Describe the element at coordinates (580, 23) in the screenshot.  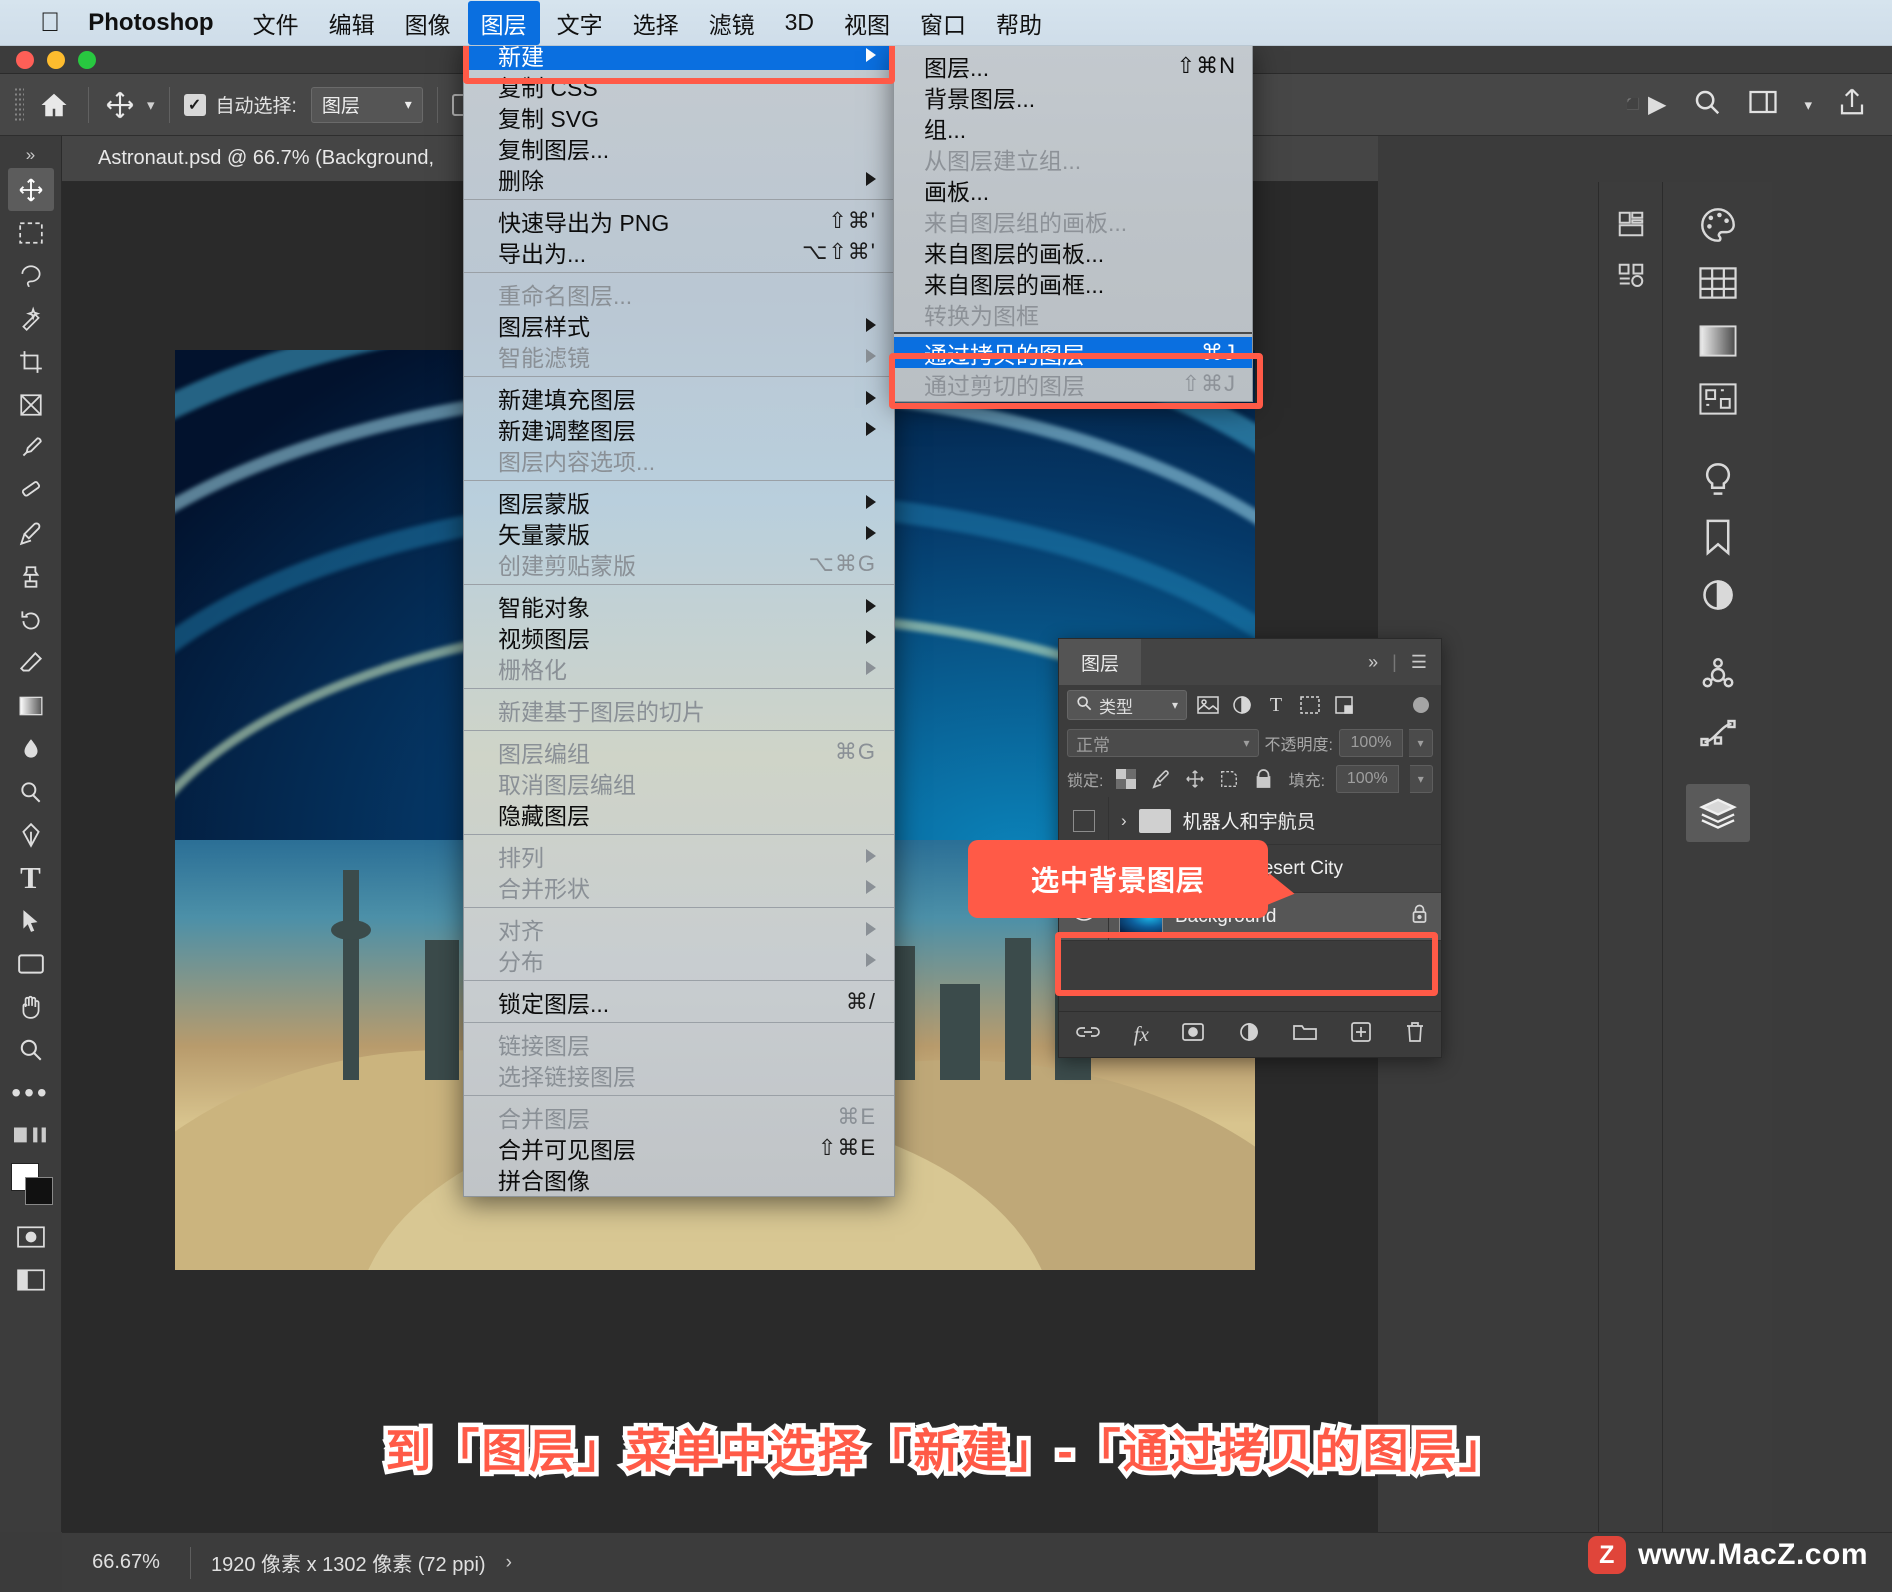
I see `menu-type: 文字` at that location.